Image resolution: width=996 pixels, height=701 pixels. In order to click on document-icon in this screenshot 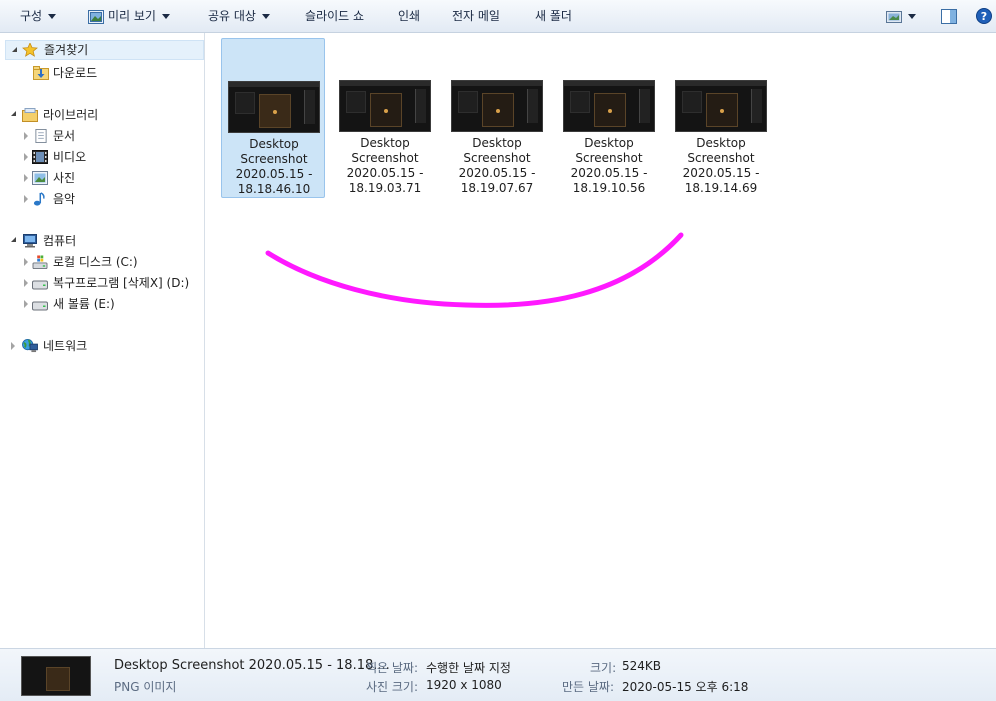, I will do `click(41, 136)`.